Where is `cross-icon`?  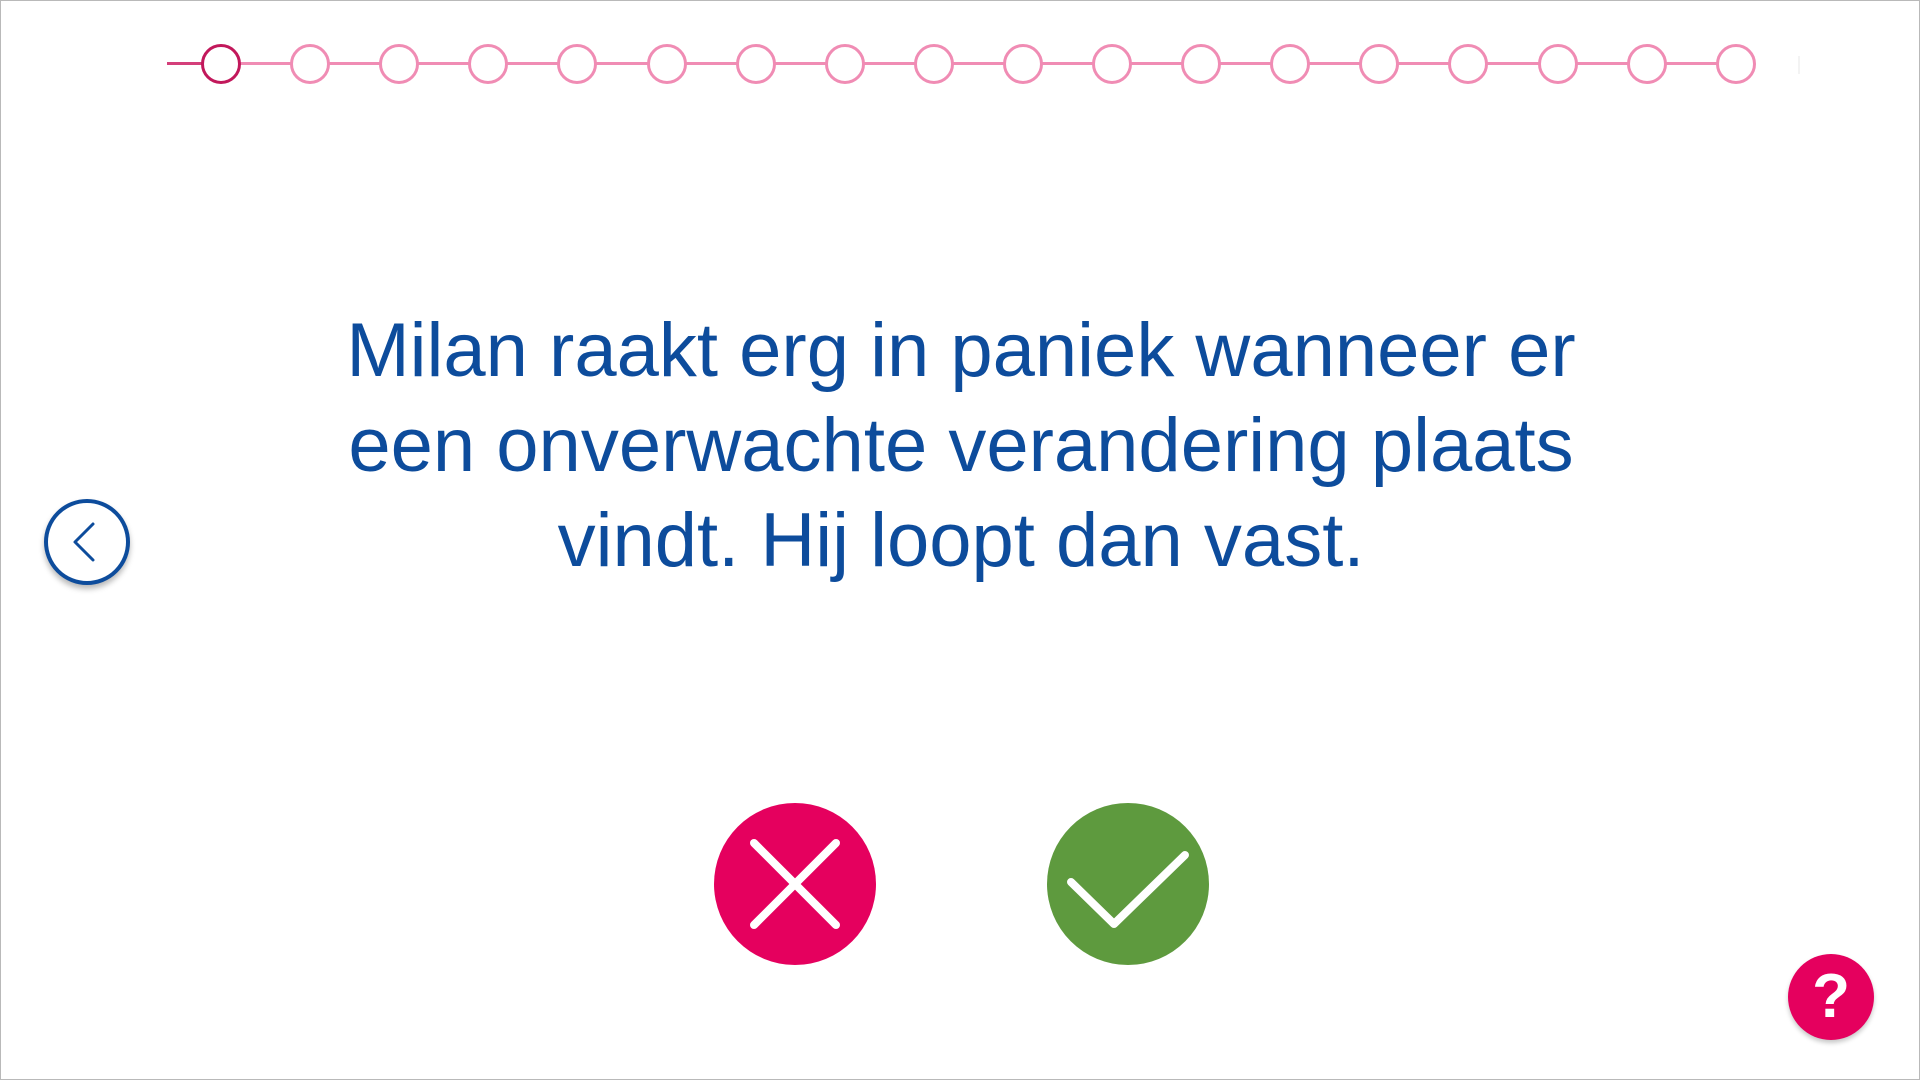 cross-icon is located at coordinates (795, 884).